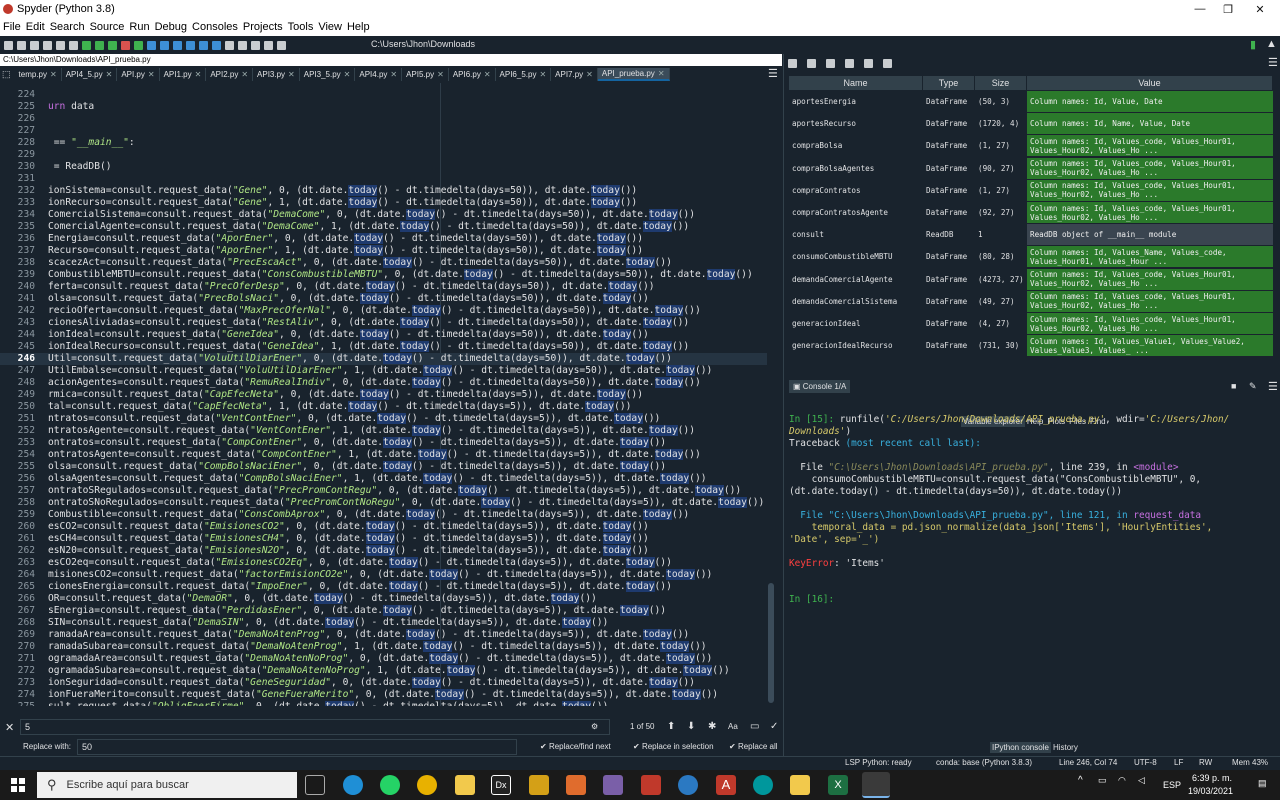 The height and width of the screenshot is (800, 1280). What do you see at coordinates (330, 27) in the screenshot?
I see `menu-item-view: View` at bounding box center [330, 27].